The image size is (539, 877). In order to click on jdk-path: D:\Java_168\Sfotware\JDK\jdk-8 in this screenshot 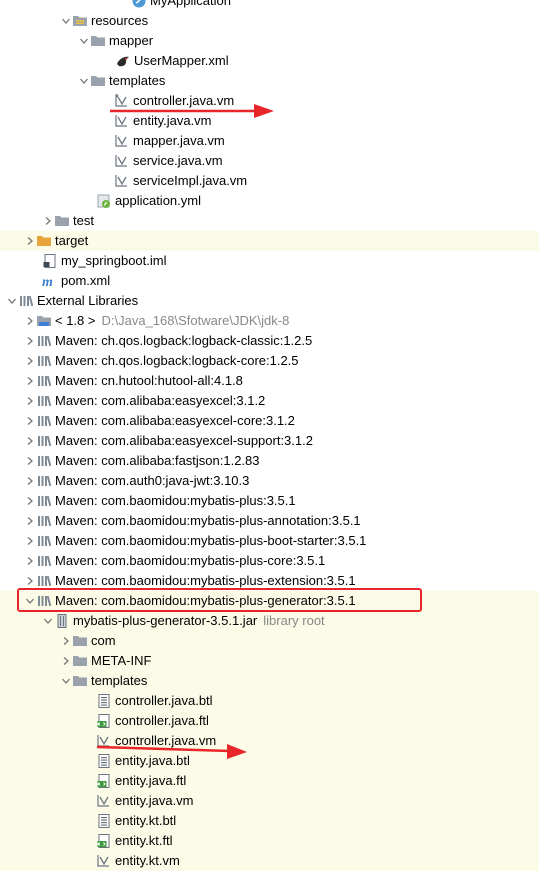, I will do `click(195, 320)`.